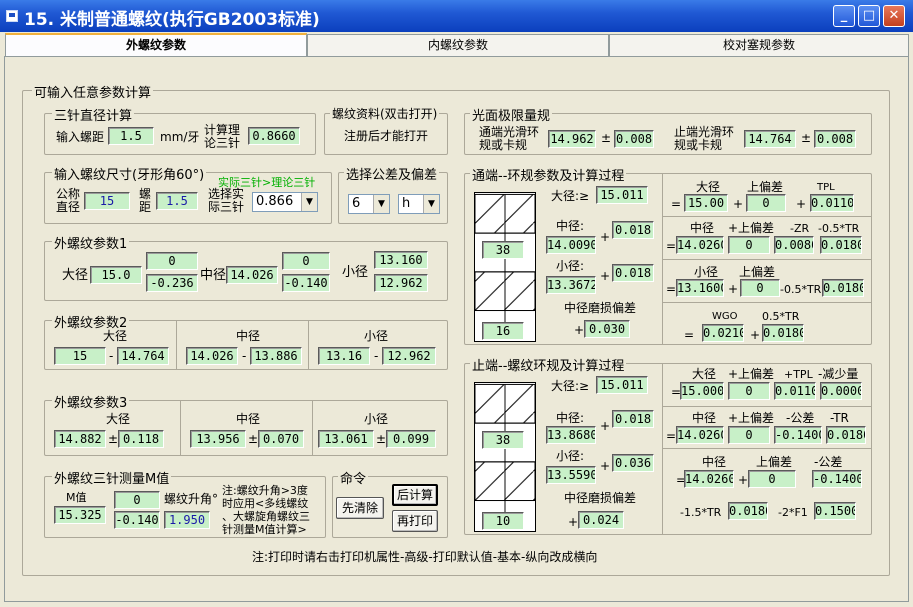  What do you see at coordinates (671, 289) in the screenshot?
I see `go-r3-eq: =` at bounding box center [671, 289].